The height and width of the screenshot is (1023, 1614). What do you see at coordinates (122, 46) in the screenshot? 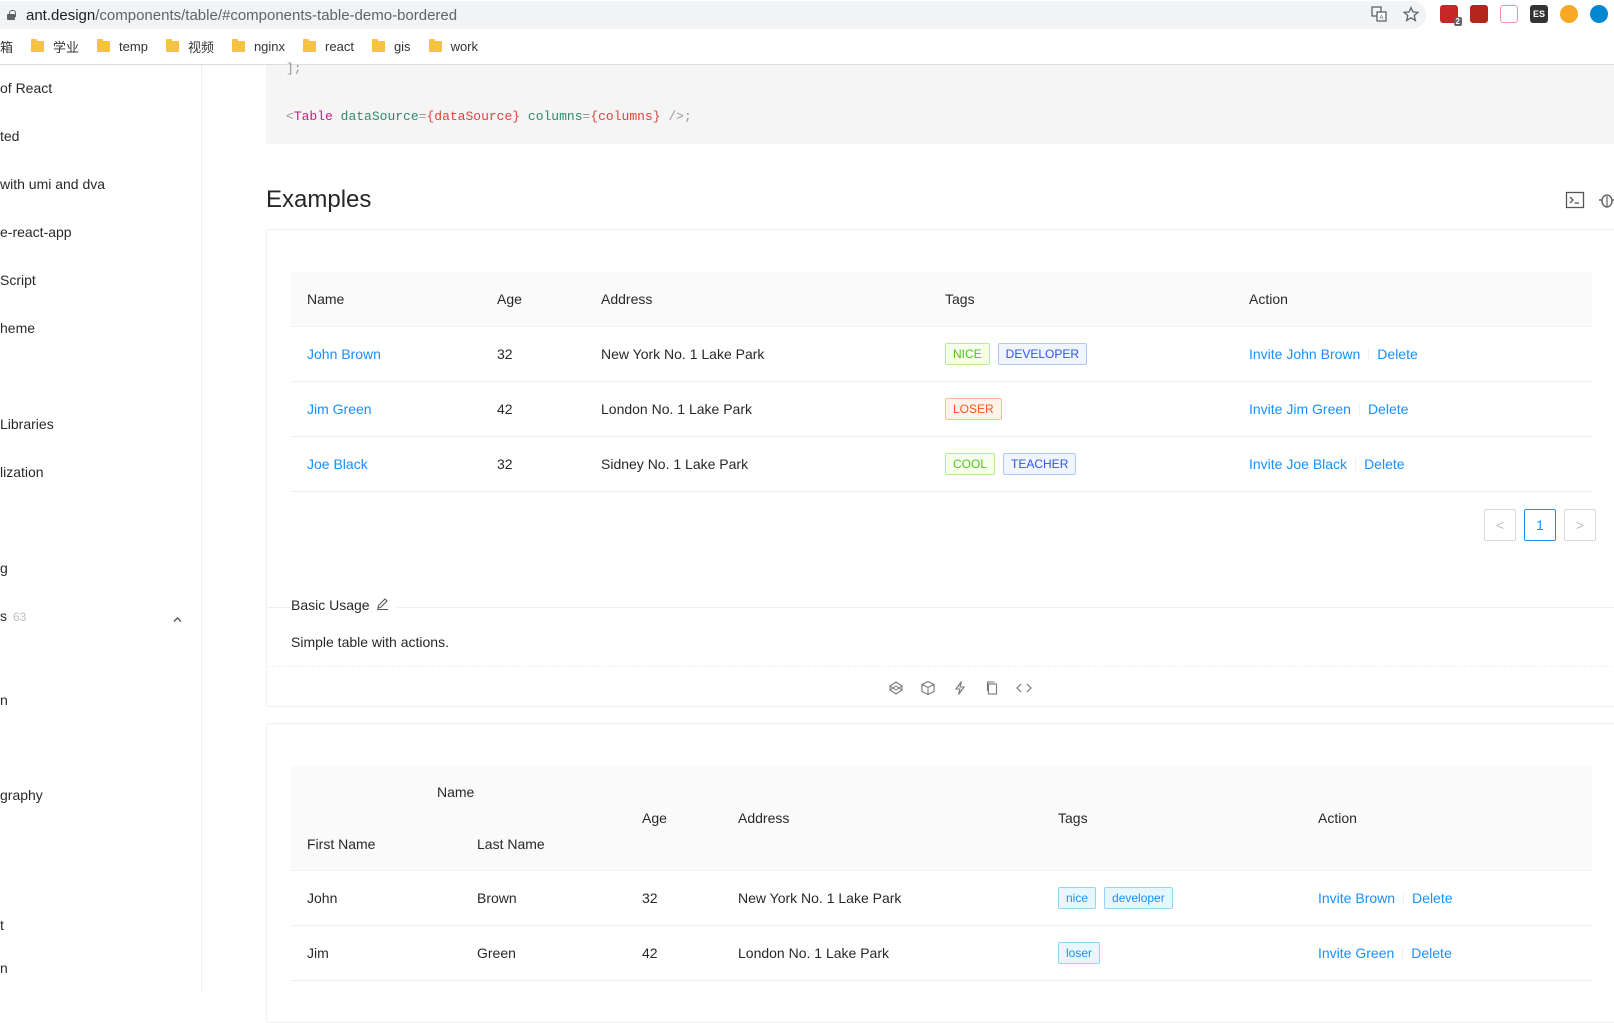
I see `bookmark-folder: temp` at bounding box center [122, 46].